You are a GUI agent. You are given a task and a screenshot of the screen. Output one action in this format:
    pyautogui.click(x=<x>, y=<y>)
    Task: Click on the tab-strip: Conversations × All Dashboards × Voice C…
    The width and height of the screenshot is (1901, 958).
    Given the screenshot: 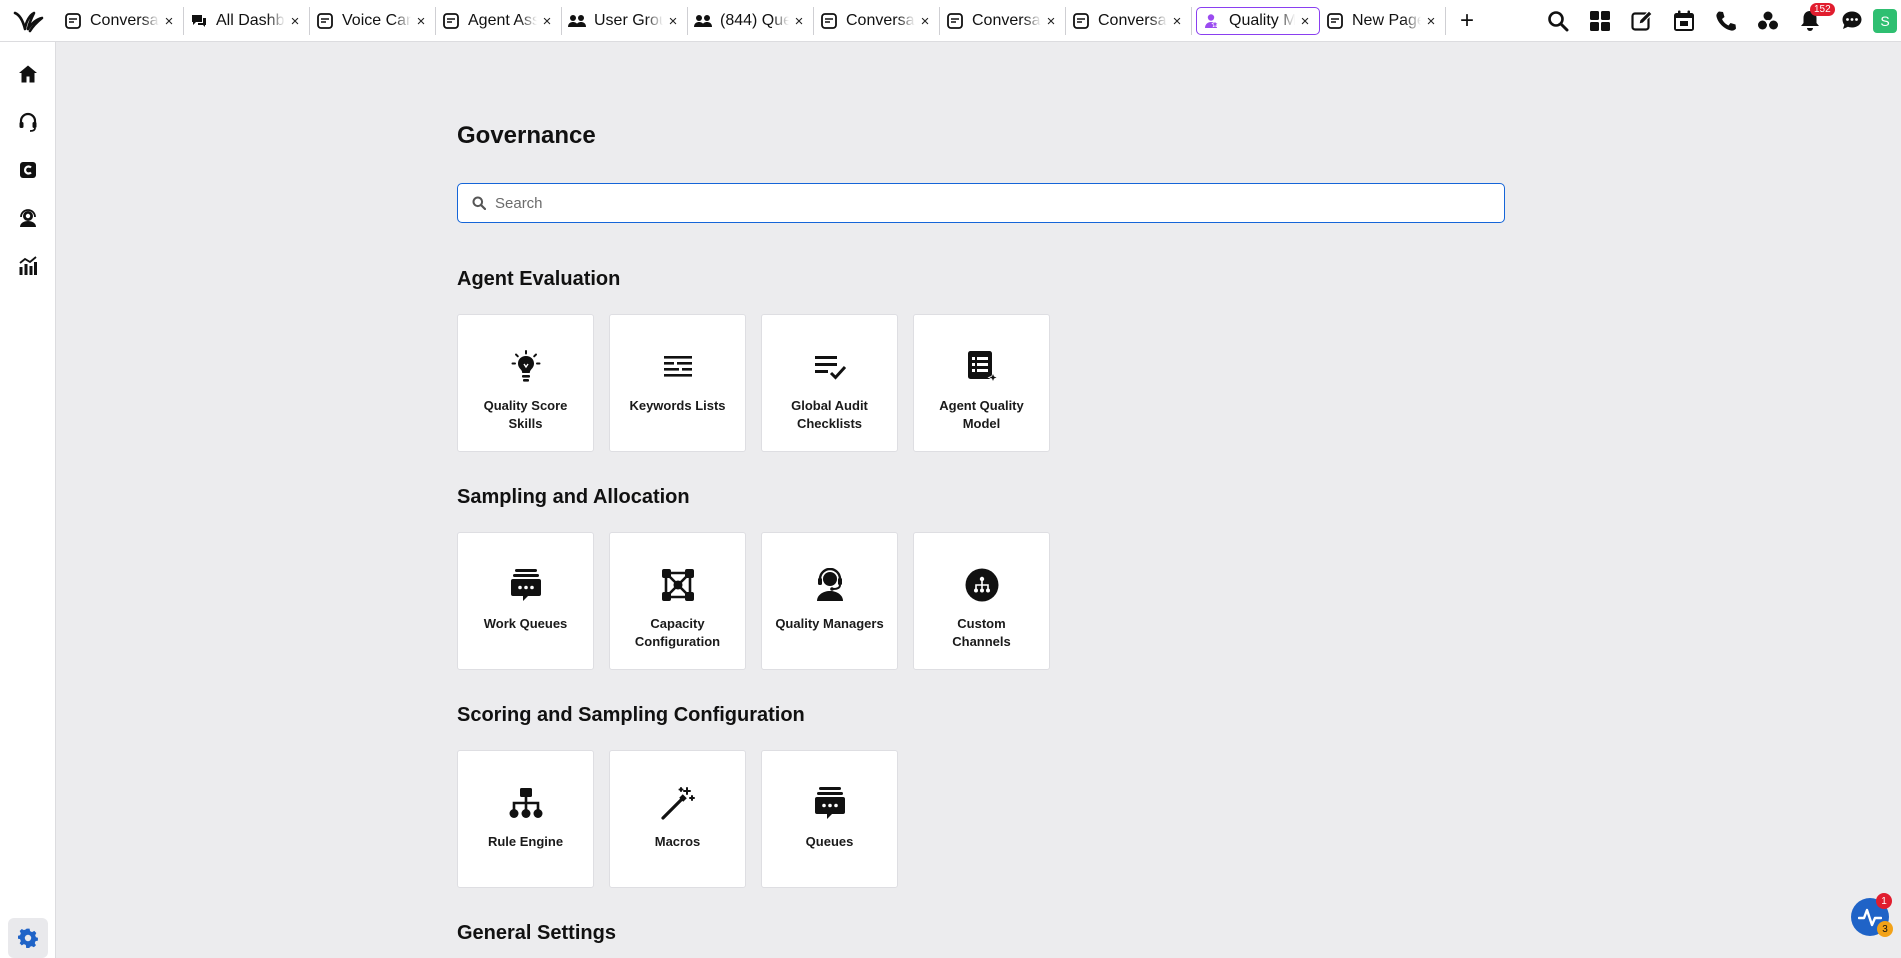 What is the action you would take?
    pyautogui.click(x=770, y=21)
    